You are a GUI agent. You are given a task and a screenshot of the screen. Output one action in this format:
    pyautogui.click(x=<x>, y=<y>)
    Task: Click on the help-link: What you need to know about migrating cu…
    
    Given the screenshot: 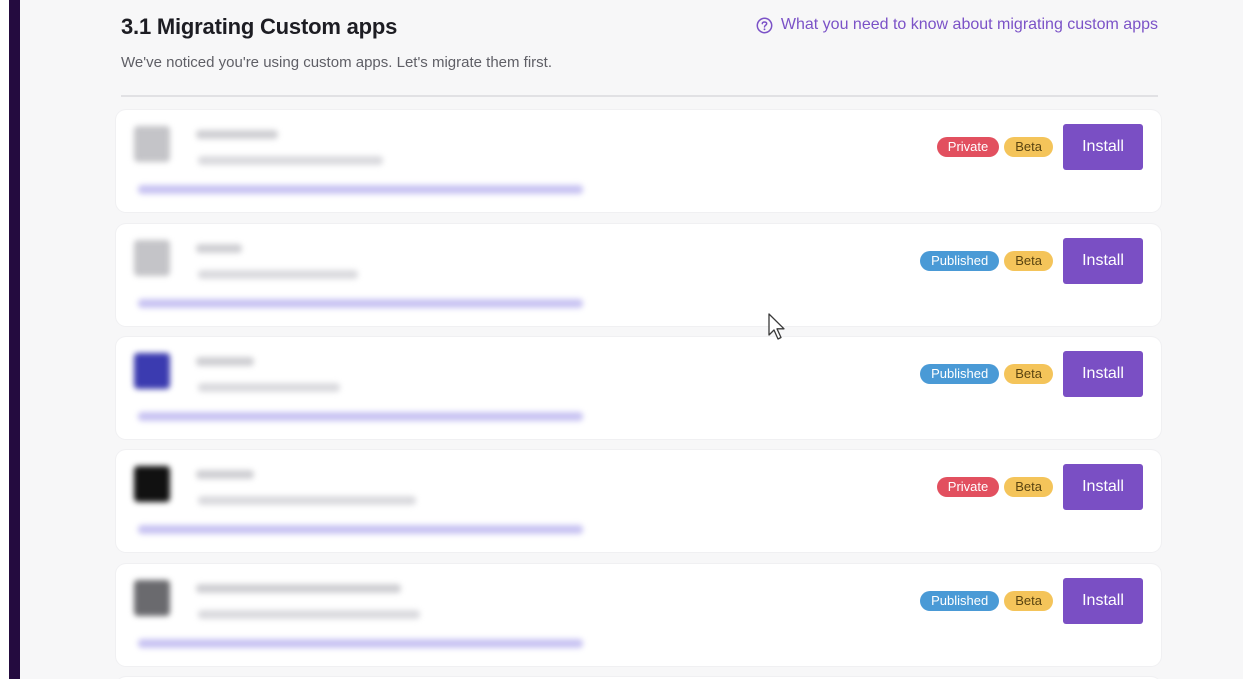 What is the action you would take?
    pyautogui.click(x=957, y=25)
    